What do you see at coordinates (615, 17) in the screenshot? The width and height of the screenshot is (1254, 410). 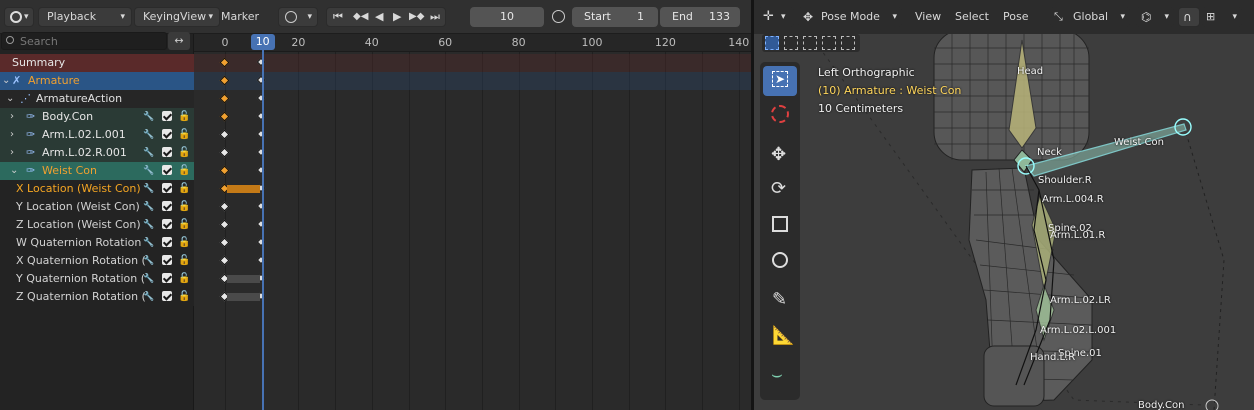 I see `start-frame-field: Start 1` at bounding box center [615, 17].